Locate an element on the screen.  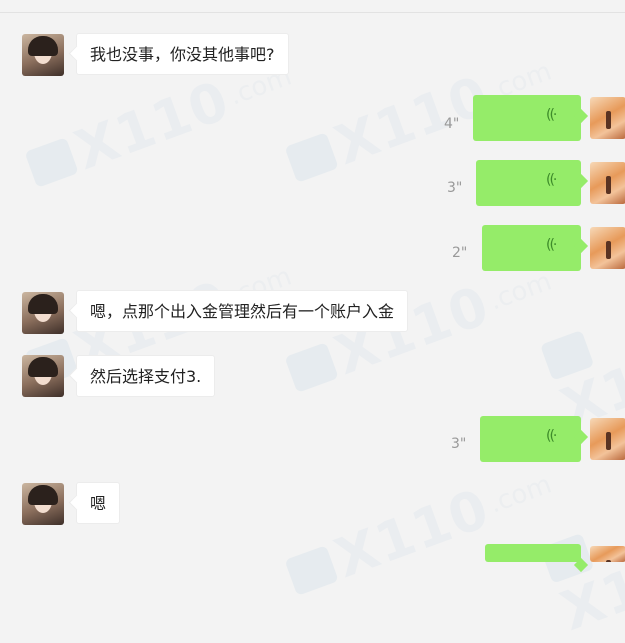
message-bubble: 嗯 is located at coordinates (98, 503).